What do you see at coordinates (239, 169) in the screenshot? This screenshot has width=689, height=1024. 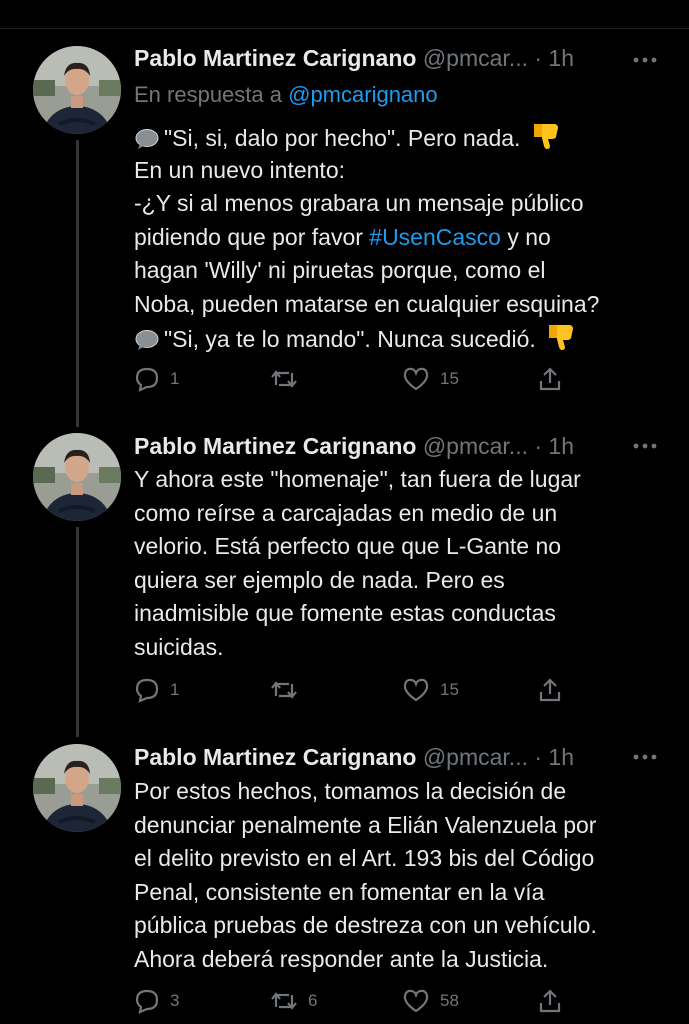 I see `tweet-line: En un nuevo intento:` at bounding box center [239, 169].